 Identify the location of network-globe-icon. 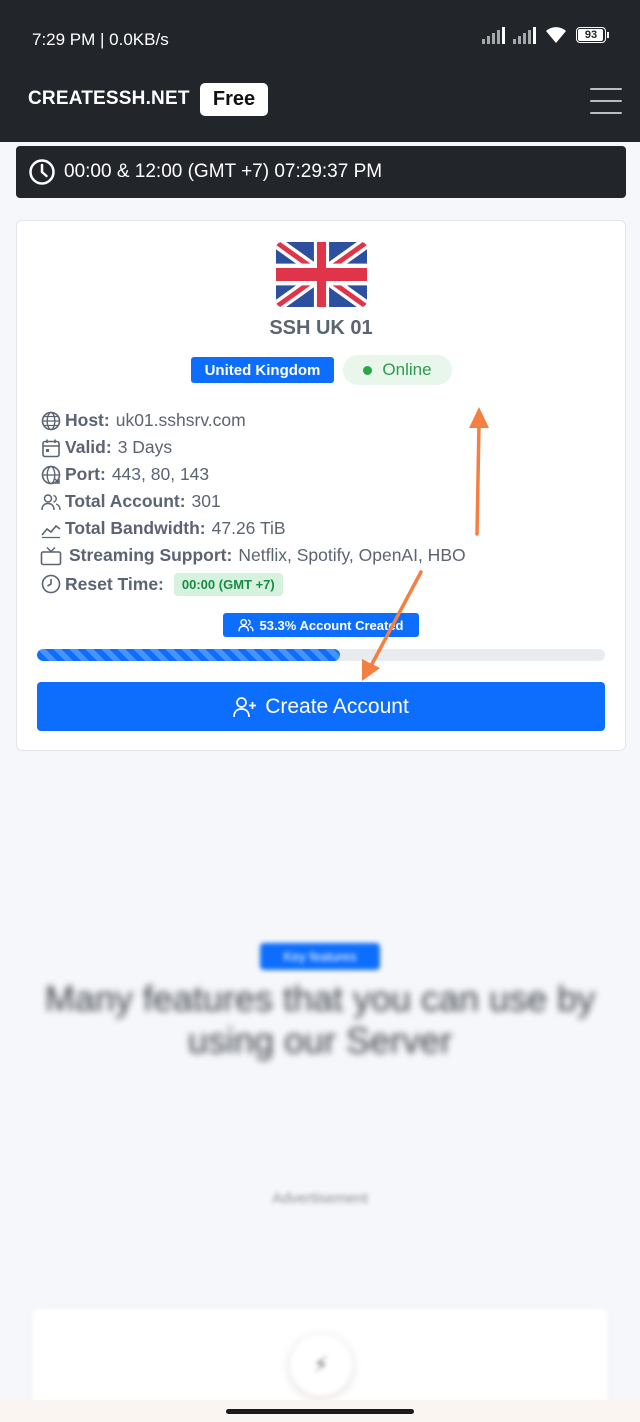
(51, 475).